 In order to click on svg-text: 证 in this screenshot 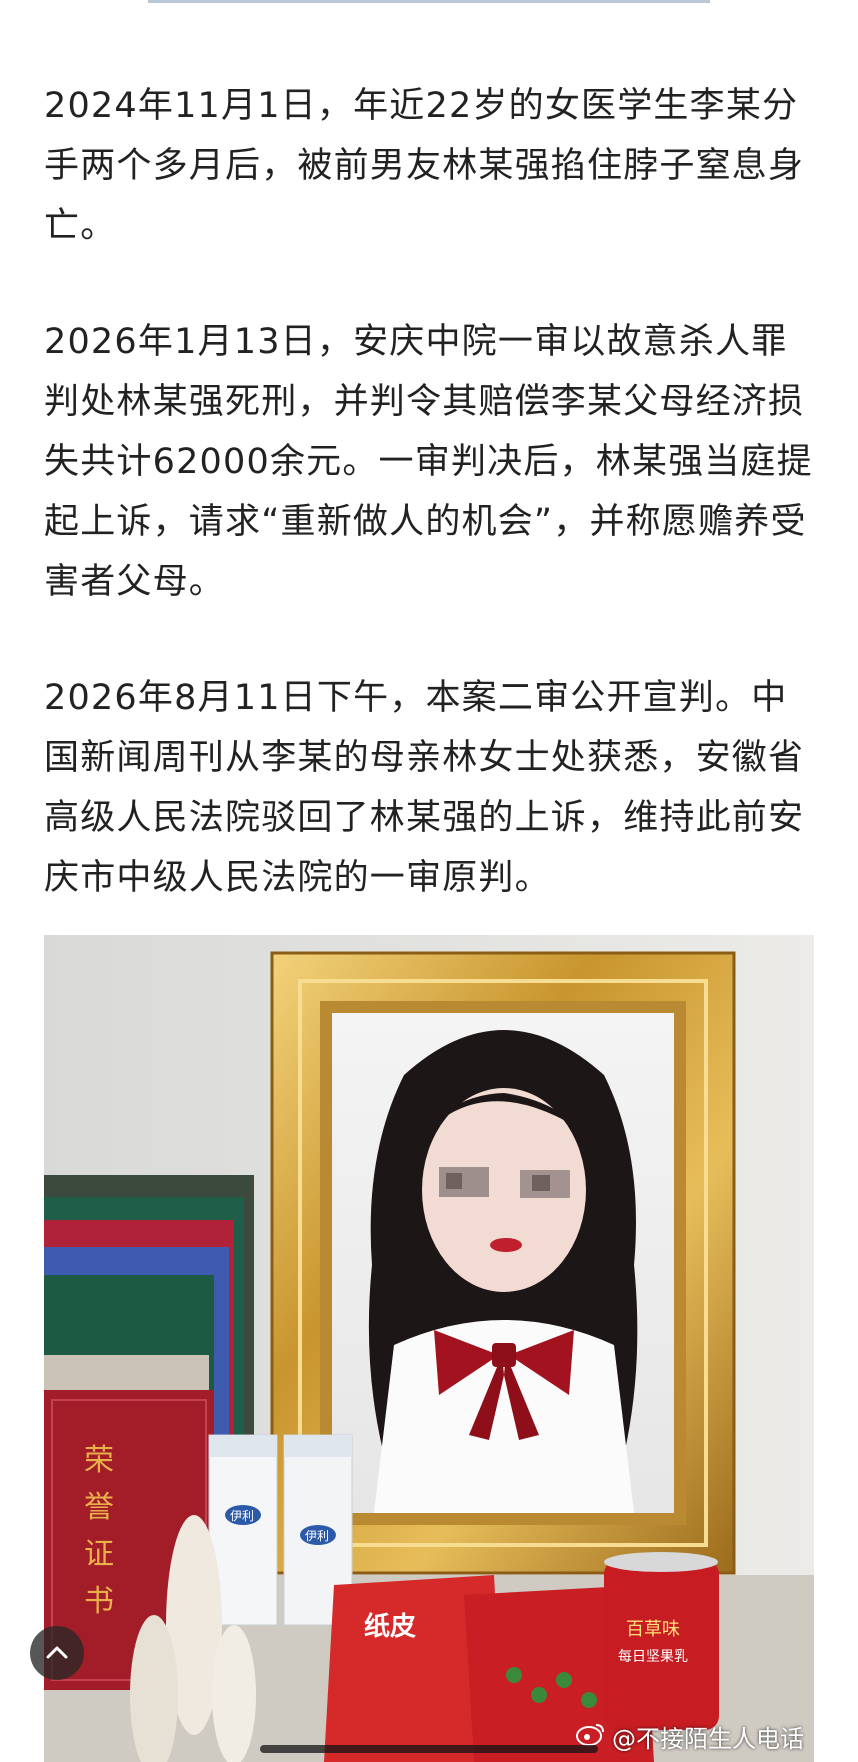, I will do `click(99, 1554)`.